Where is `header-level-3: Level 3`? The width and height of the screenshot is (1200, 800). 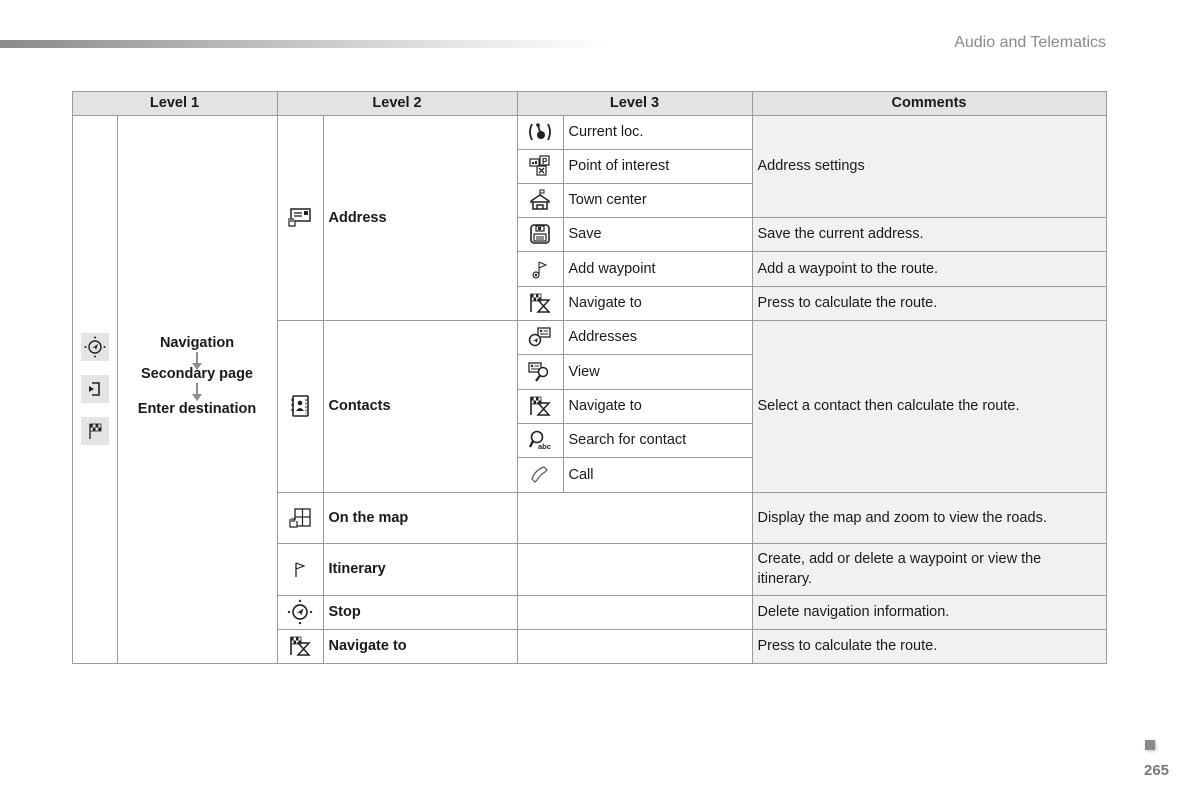
header-level-3: Level 3 is located at coordinates (634, 103).